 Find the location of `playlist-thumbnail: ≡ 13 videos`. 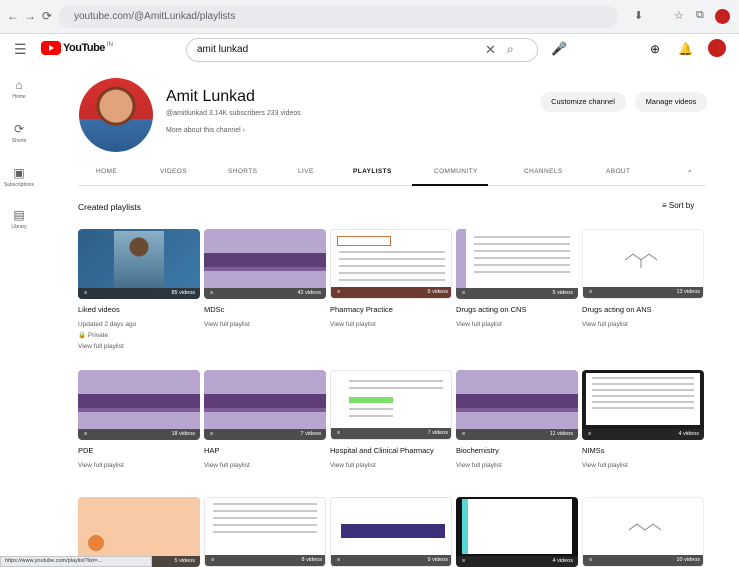

playlist-thumbnail: ≡ 13 videos is located at coordinates (643, 264).